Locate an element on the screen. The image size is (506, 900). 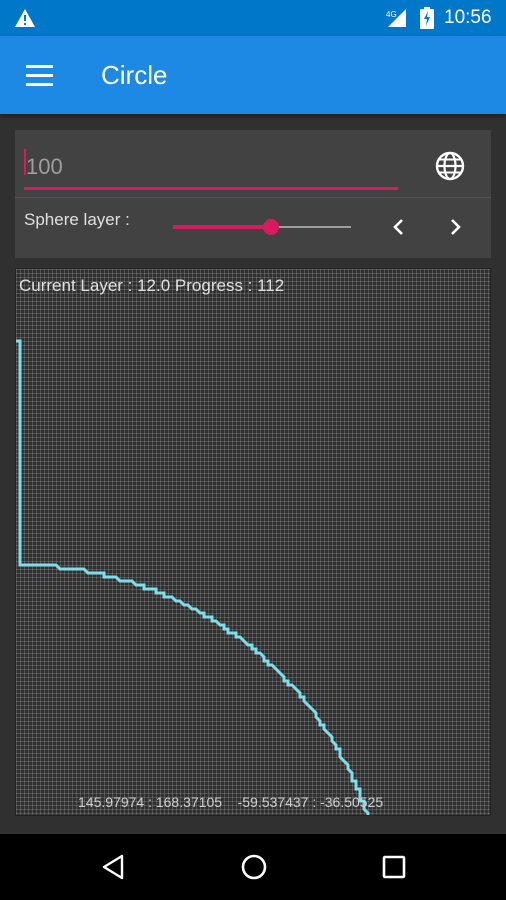
hamburger-menu-icon is located at coordinates (40, 76).